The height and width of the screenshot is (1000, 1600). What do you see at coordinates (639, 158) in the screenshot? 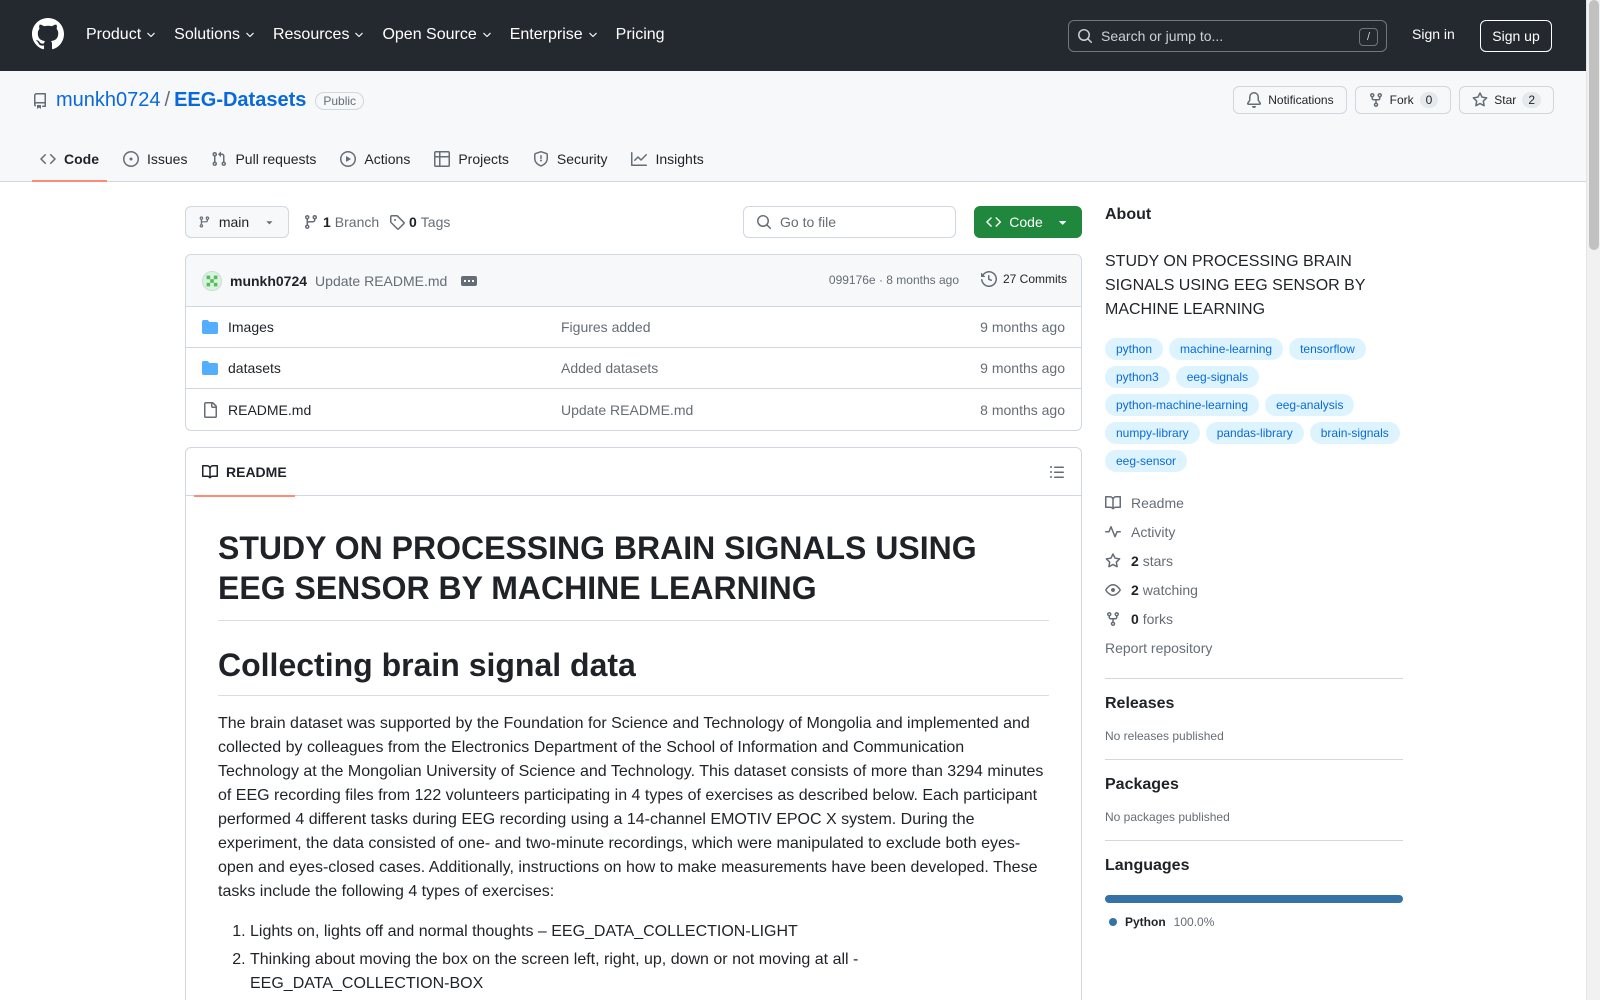
I see `graph-icon` at bounding box center [639, 158].